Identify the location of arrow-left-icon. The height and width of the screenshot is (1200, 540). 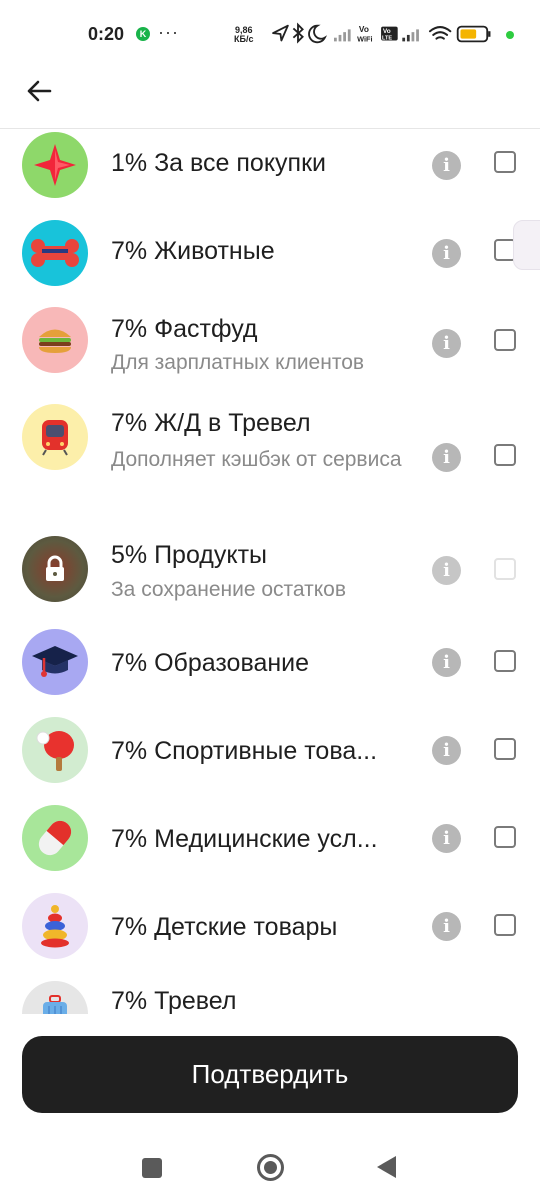
(39, 91).